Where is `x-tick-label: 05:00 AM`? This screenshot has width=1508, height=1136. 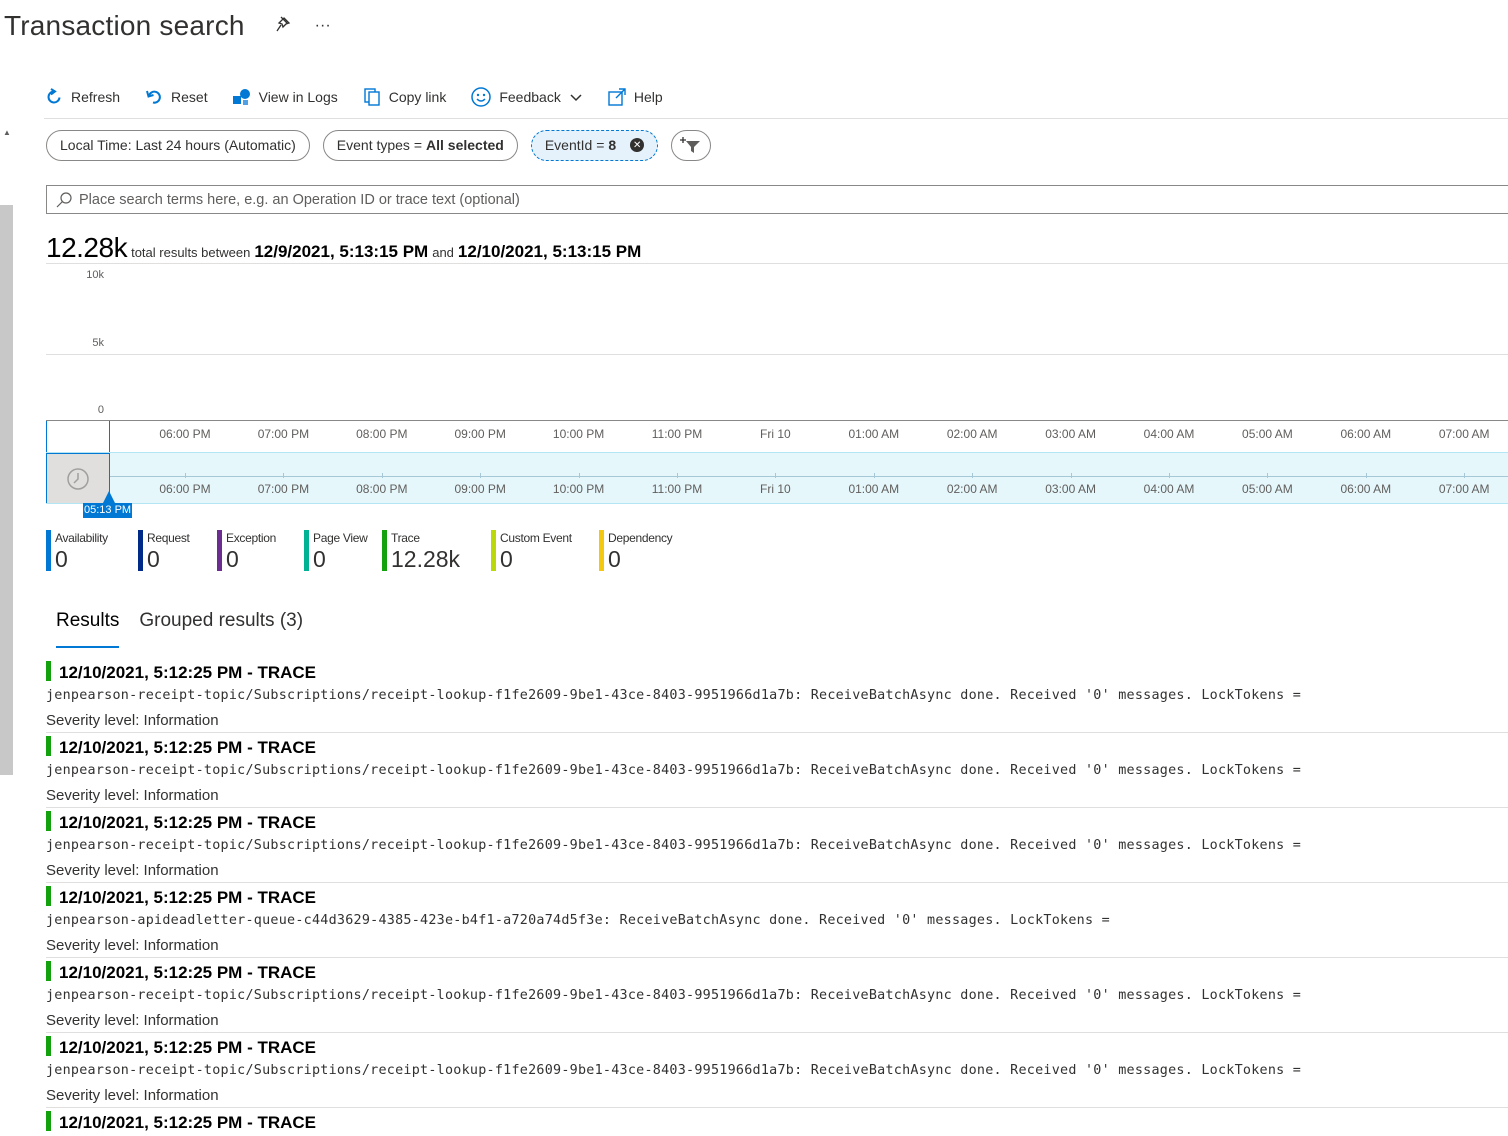 x-tick-label: 05:00 AM is located at coordinates (1267, 434).